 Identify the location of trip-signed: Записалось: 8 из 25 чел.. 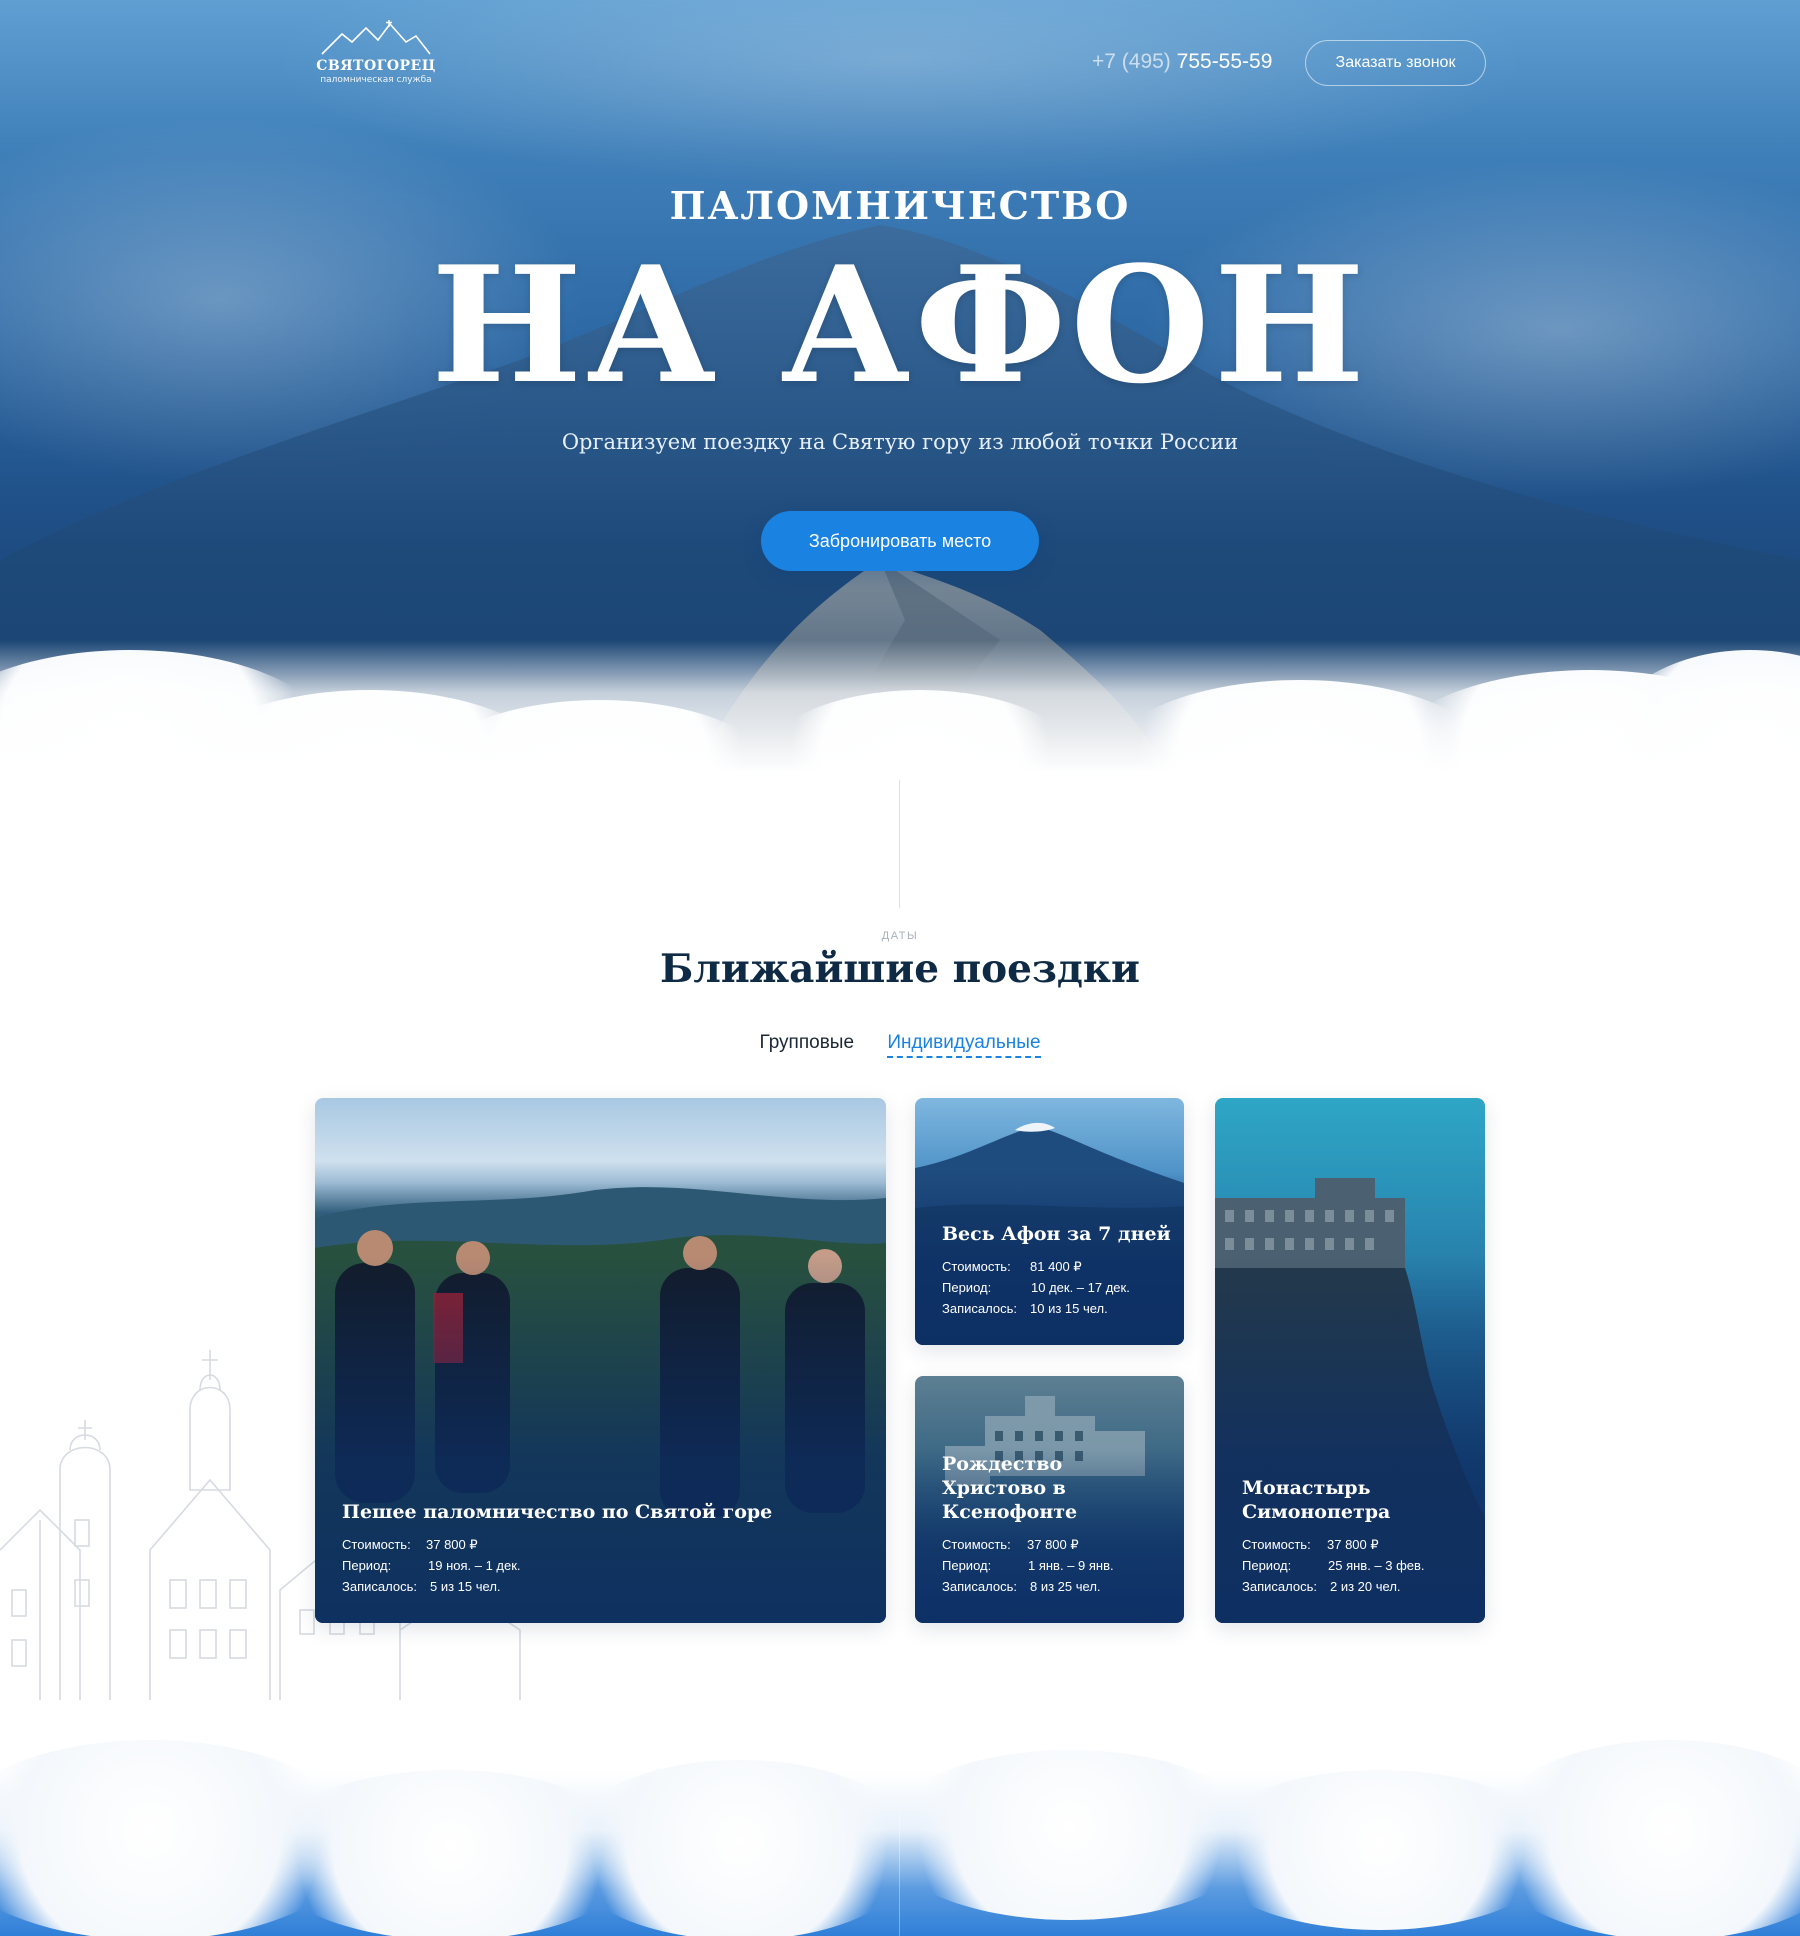
(1047, 1586).